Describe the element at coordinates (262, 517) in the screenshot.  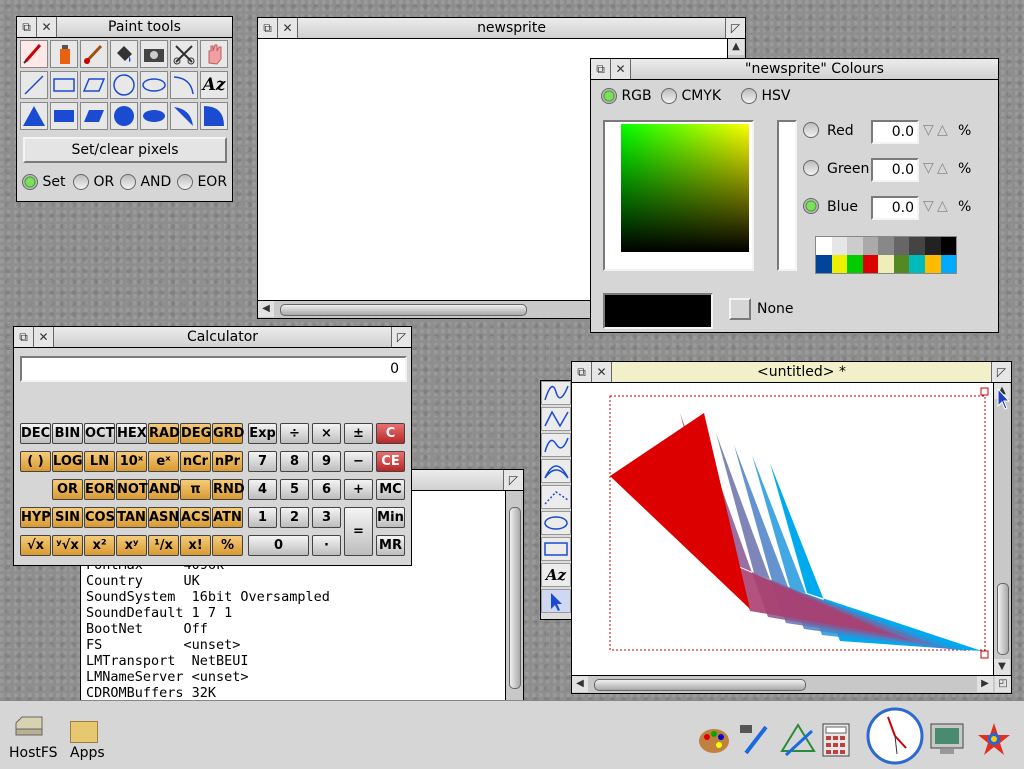
I see `calc-key: 1` at that location.